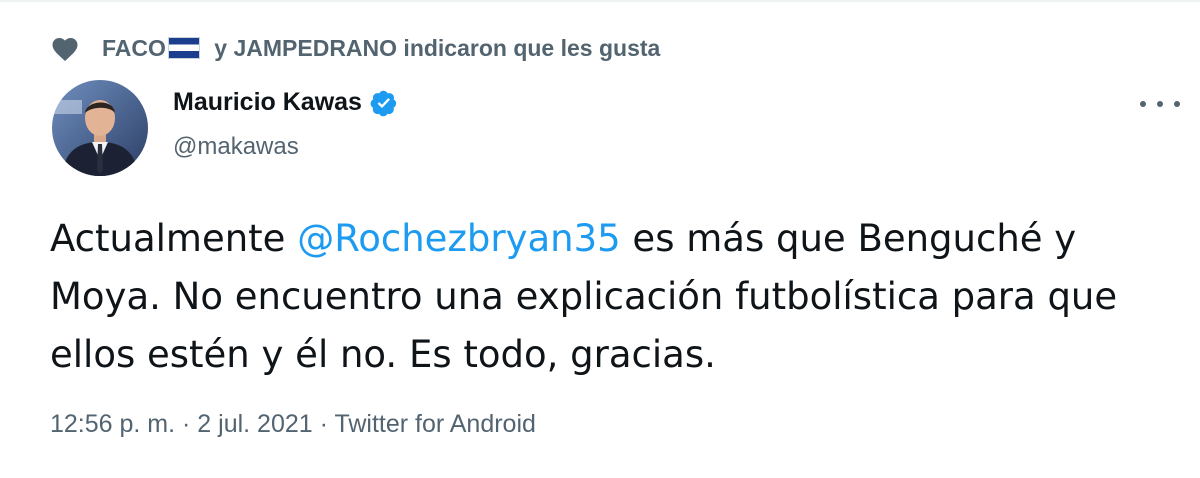  I want to click on author-name: Mauricio Kawas, so click(285, 102).